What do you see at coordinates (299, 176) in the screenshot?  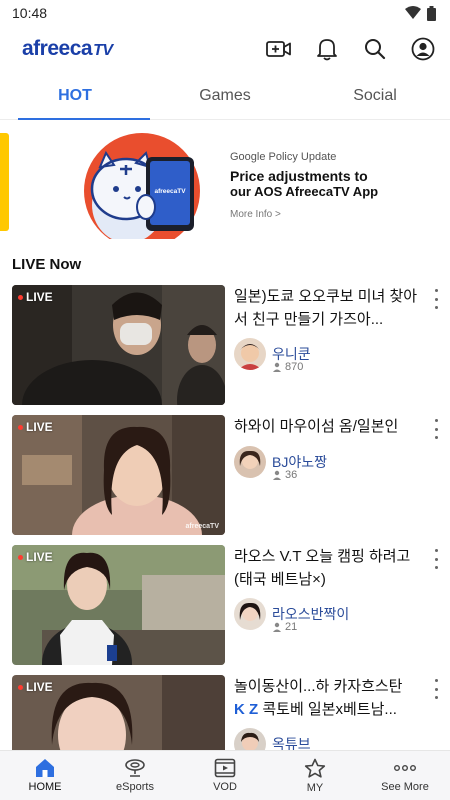 I see `banner-title-line1: Price adjustments to` at bounding box center [299, 176].